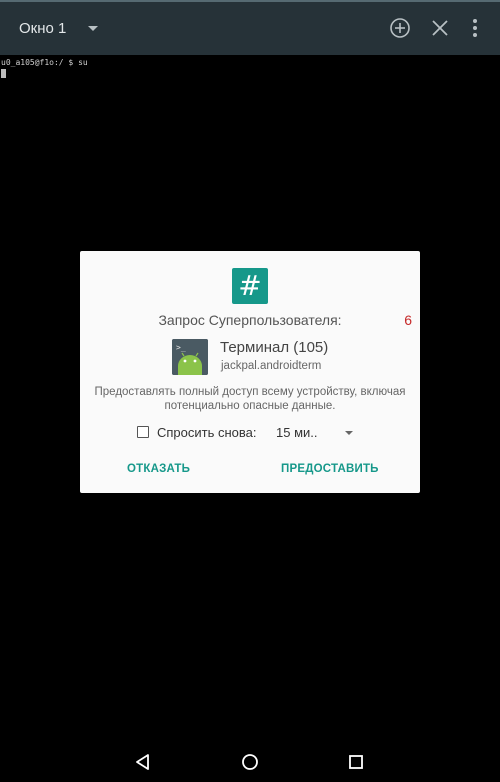  Describe the element at coordinates (400, 28) in the screenshot. I see `add-window-icon` at that location.